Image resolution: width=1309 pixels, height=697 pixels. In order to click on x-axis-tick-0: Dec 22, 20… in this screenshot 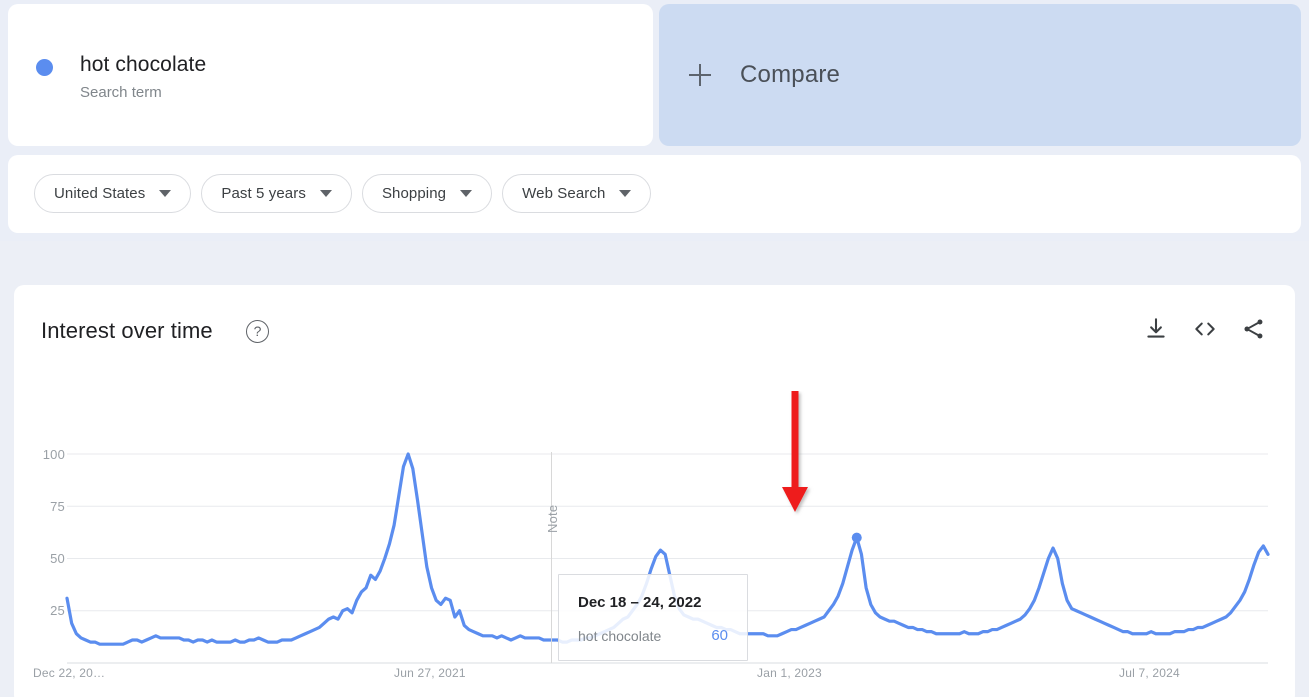, I will do `click(69, 673)`.